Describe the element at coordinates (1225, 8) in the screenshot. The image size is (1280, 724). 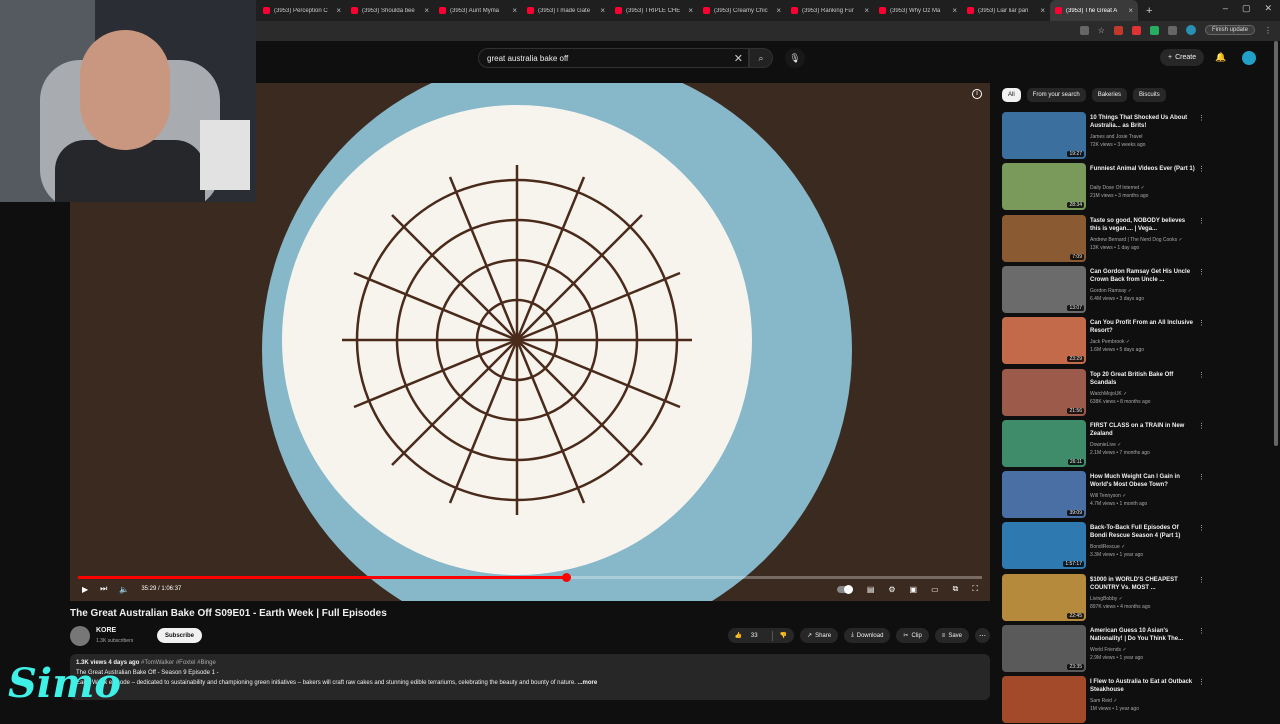
I see `minimize-icon: –` at that location.